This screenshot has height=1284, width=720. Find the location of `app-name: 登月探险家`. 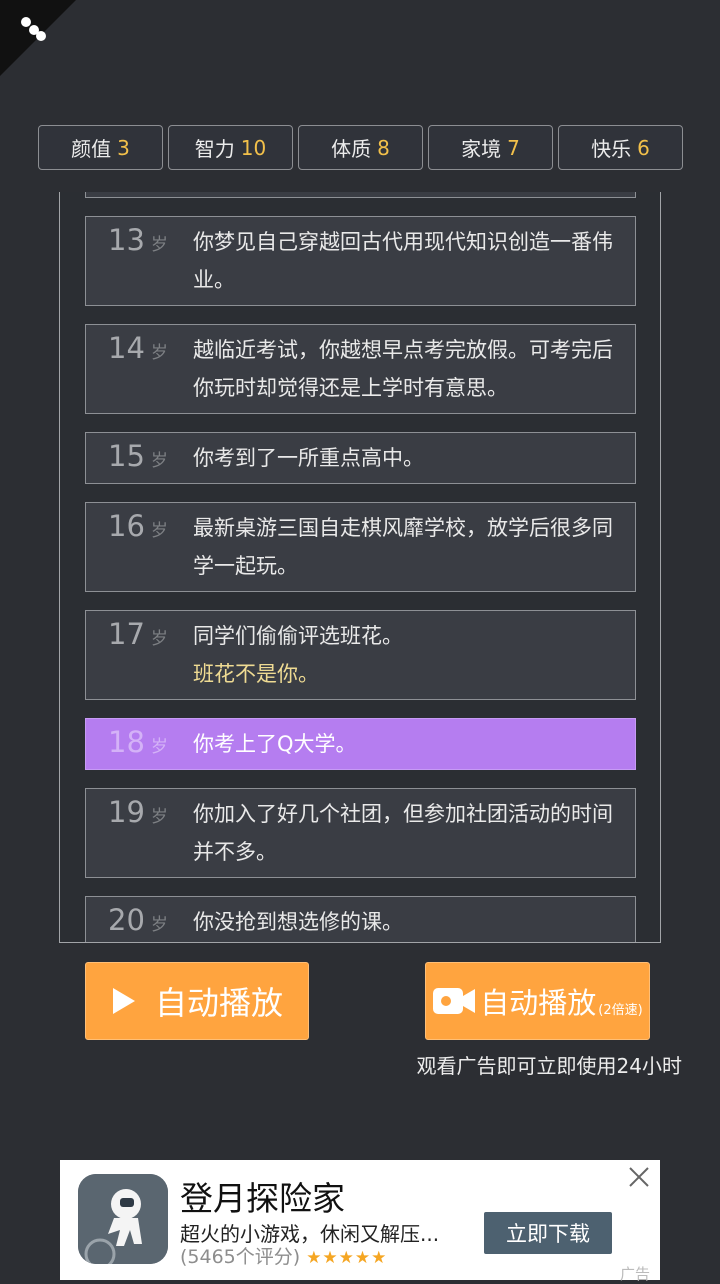

app-name: 登月探险家 is located at coordinates (262, 1198).